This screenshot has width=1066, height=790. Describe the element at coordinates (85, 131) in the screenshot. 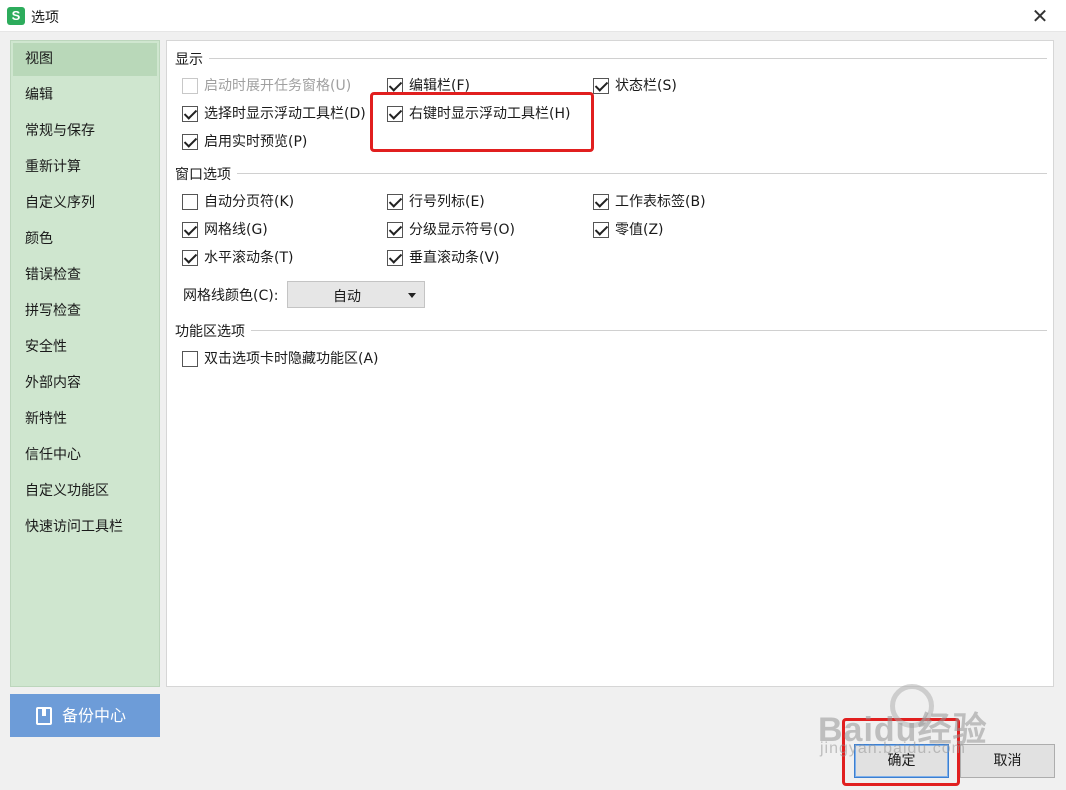

I see `sidebar-item-general-save: 常规与保存` at that location.